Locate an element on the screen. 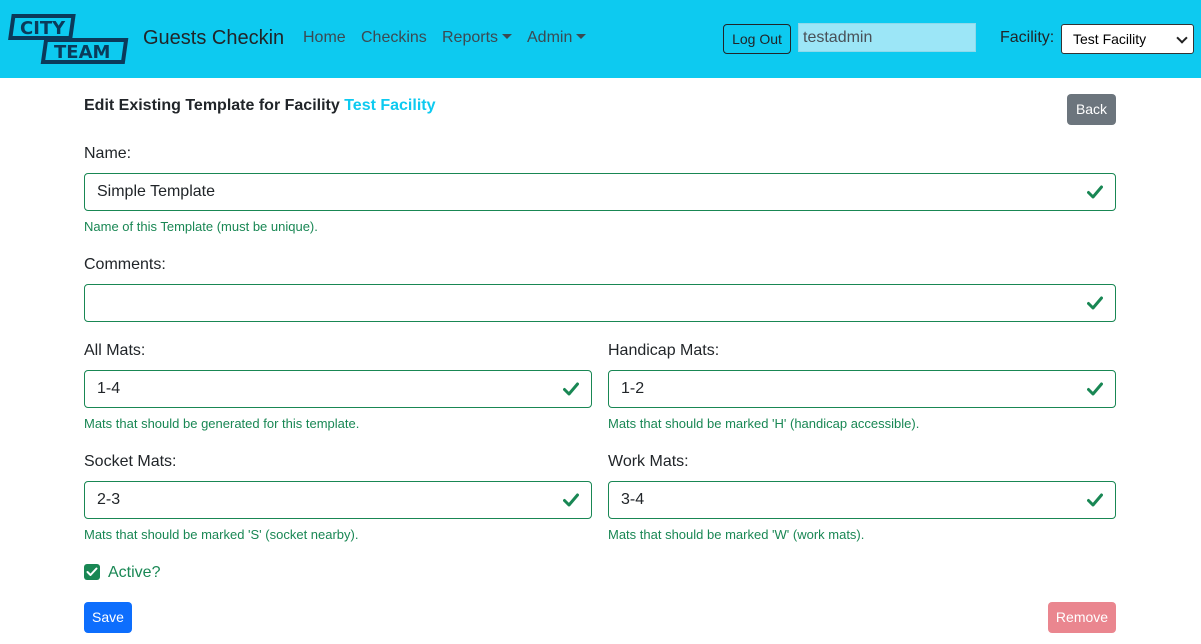  nav-reports-dropdown: Reports is located at coordinates (477, 38).